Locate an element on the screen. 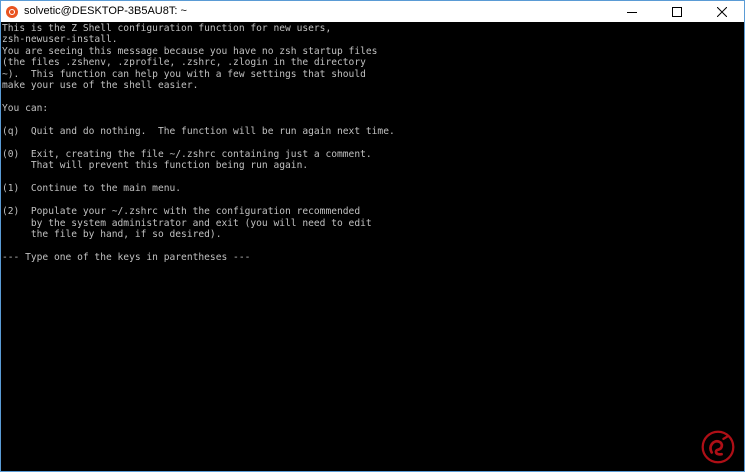  ubuntu-icon is located at coordinates (12, 11).